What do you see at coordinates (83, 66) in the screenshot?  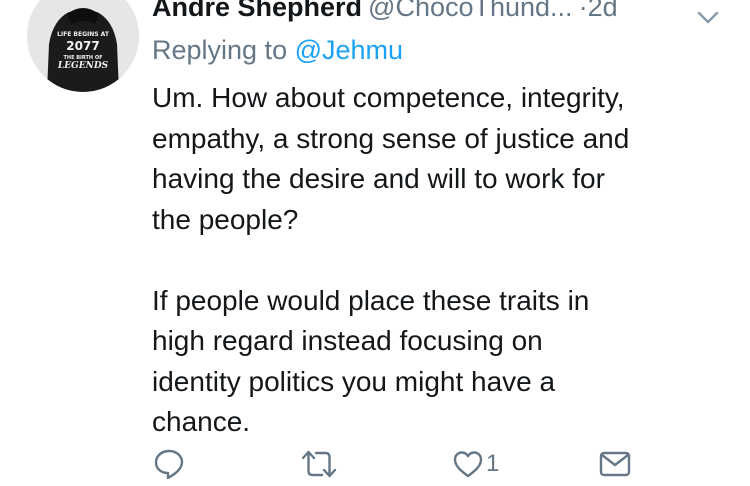 I see `avatar-text-line-4: LEGENDS` at bounding box center [83, 66].